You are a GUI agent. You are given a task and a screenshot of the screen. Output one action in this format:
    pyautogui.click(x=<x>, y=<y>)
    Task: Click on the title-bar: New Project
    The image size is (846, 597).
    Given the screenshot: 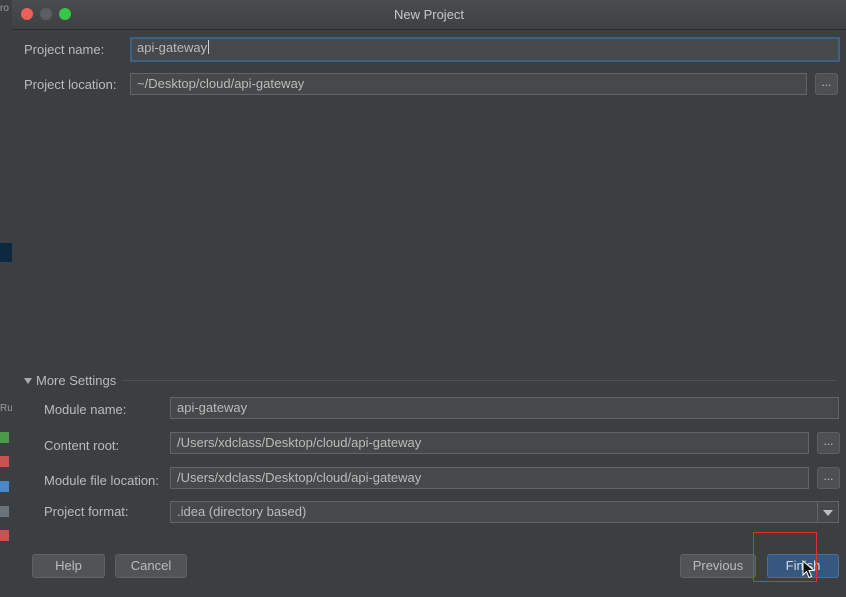 What is the action you would take?
    pyautogui.click(x=429, y=15)
    